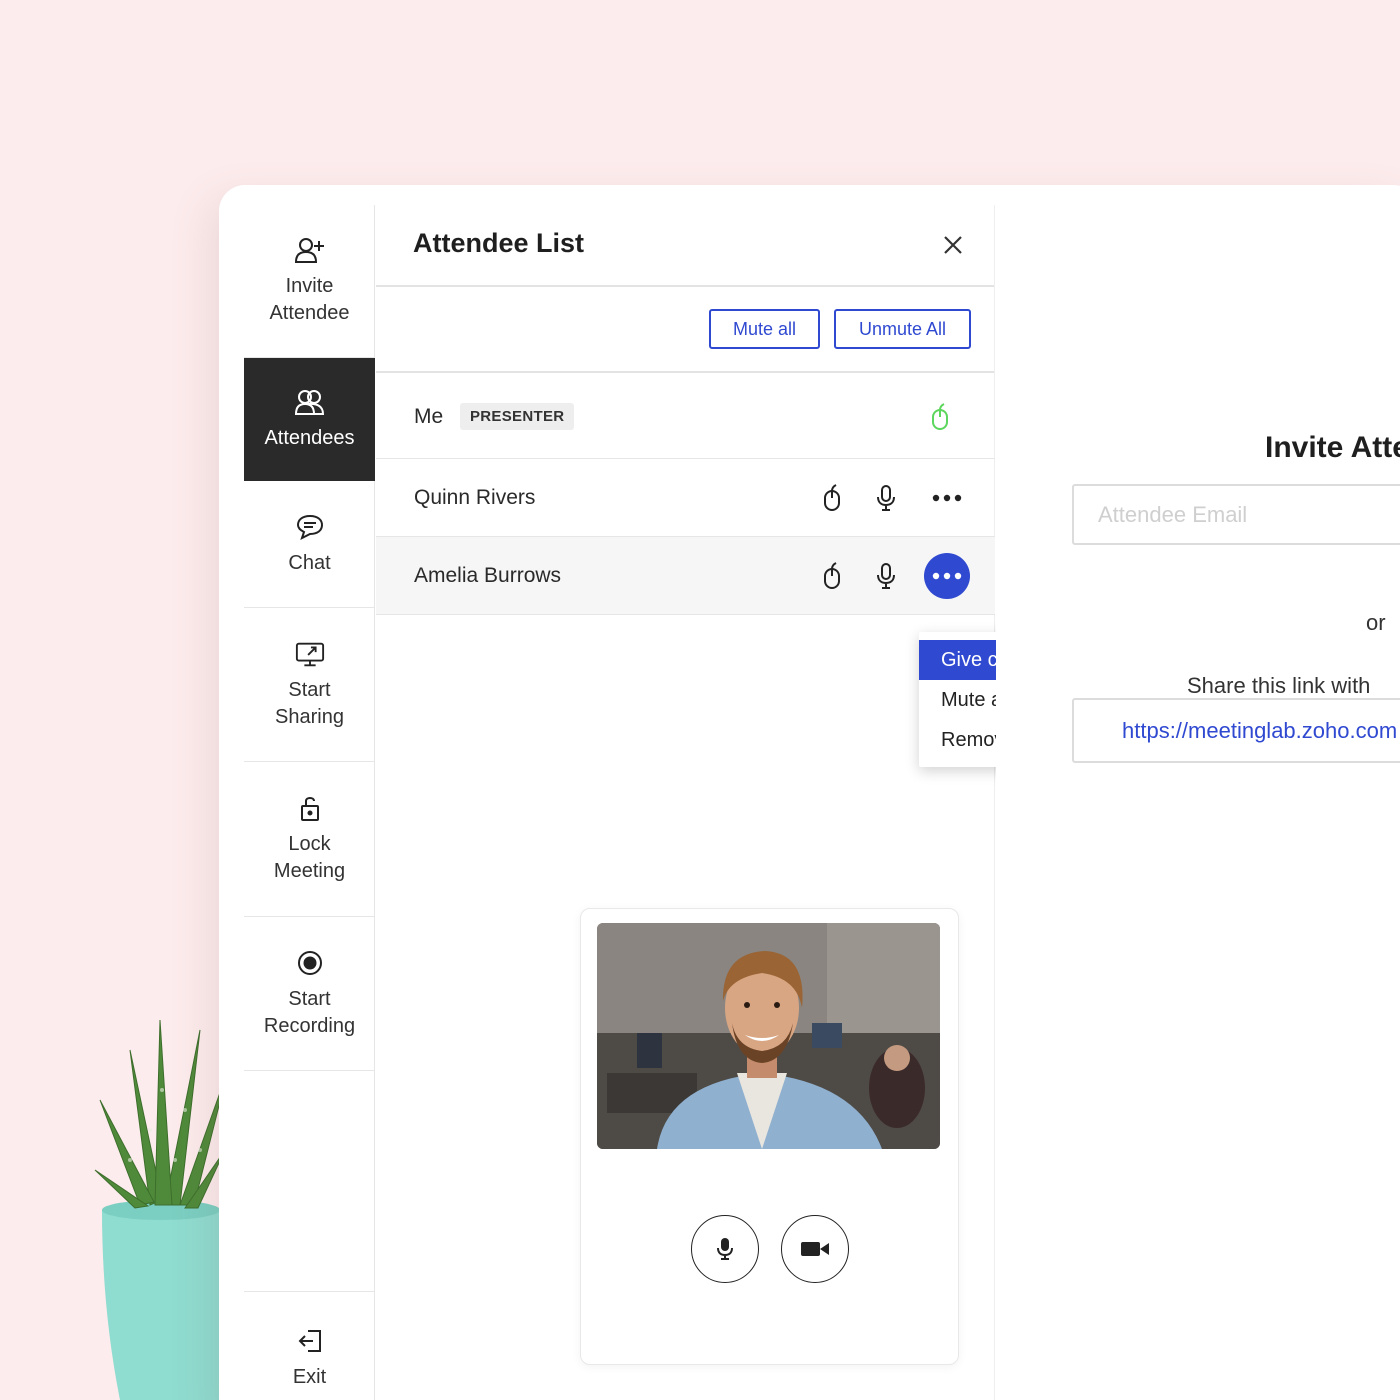 The height and width of the screenshot is (1400, 1400). I want to click on attendee-name: Quinn Rivers, so click(475, 497).